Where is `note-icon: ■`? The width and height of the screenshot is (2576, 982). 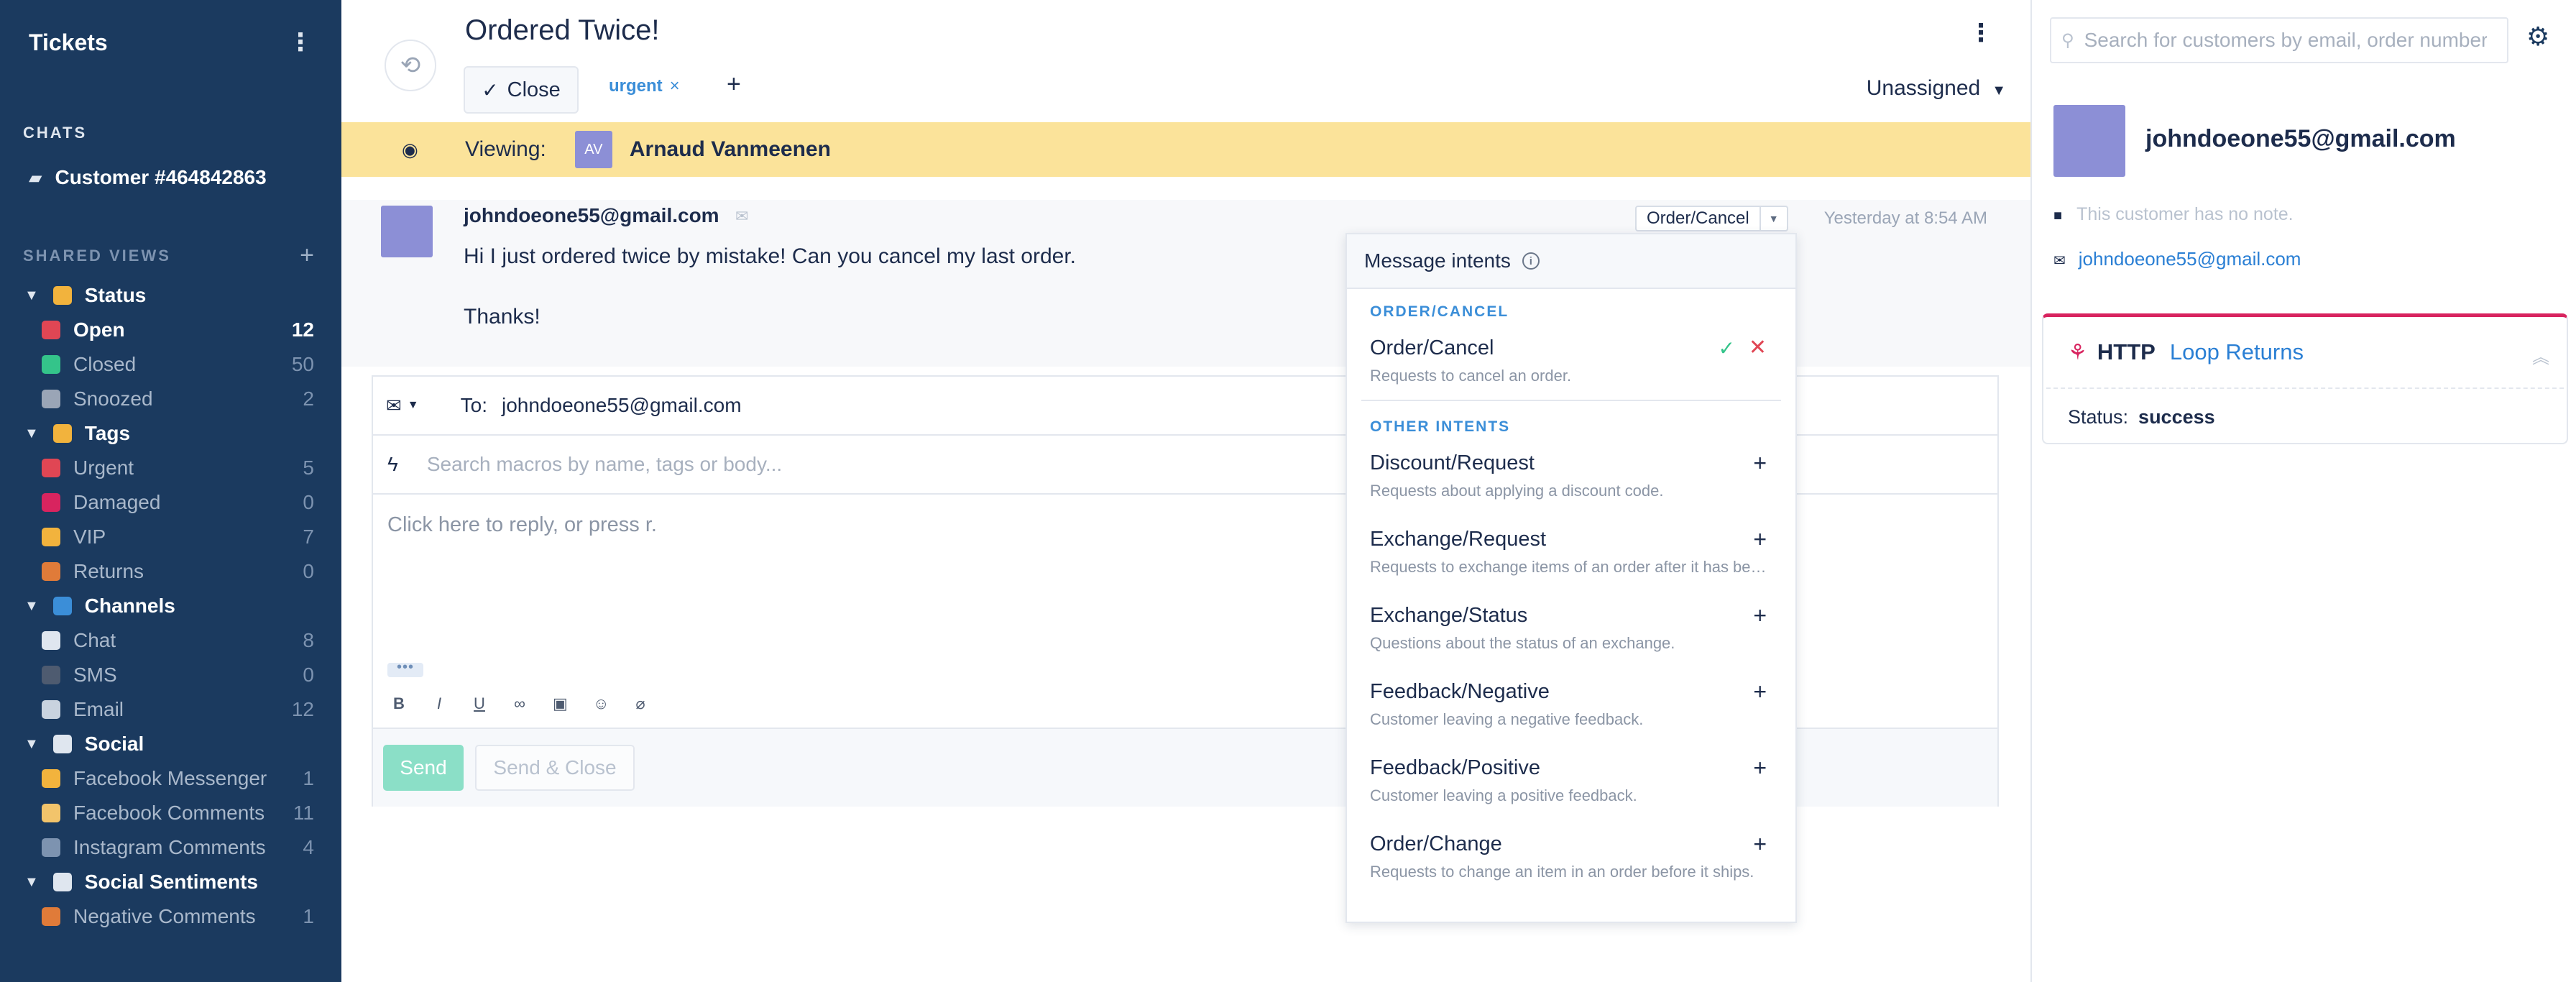 note-icon: ■ is located at coordinates (2058, 216).